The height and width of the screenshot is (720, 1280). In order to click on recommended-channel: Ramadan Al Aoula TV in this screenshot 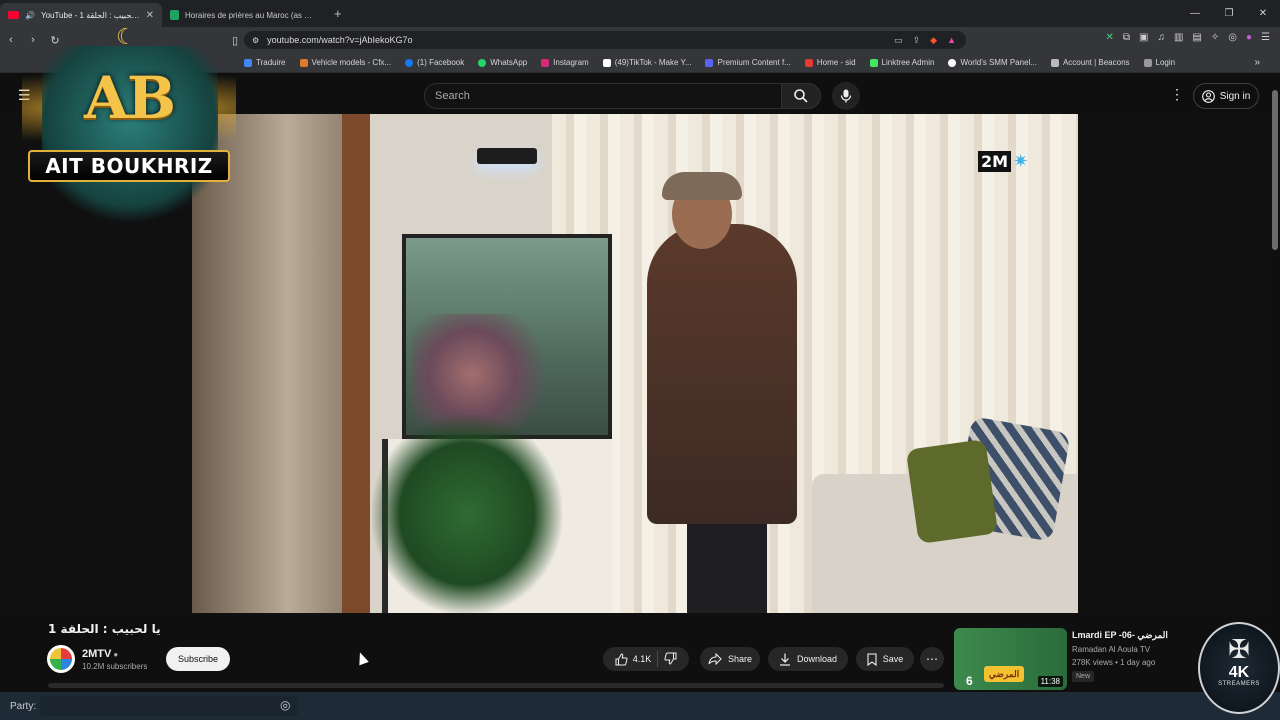, I will do `click(1111, 649)`.